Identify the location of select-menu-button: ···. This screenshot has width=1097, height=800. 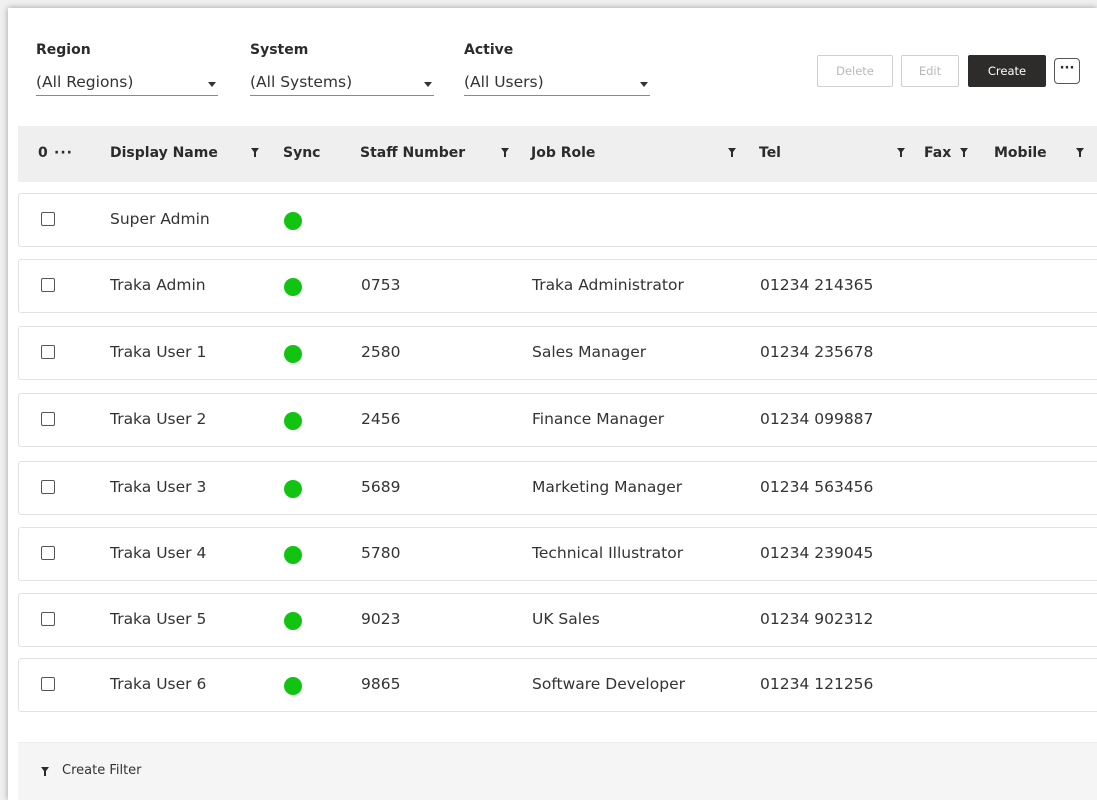
(63, 153).